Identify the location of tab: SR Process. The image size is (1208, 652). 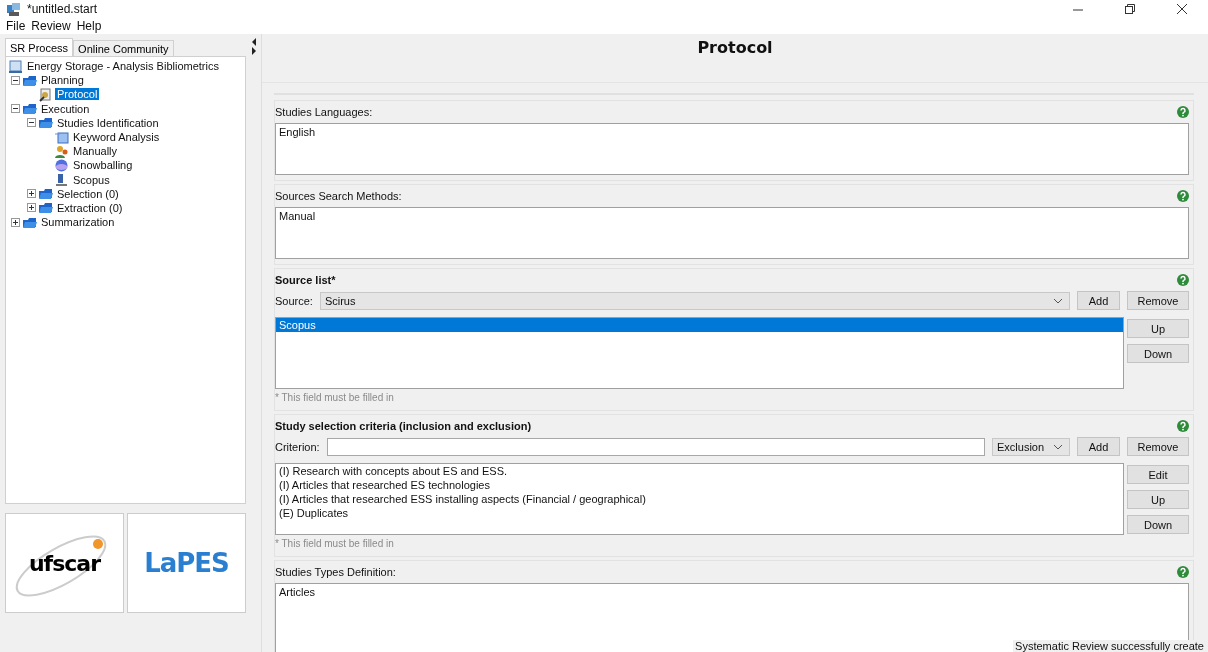
(39, 47).